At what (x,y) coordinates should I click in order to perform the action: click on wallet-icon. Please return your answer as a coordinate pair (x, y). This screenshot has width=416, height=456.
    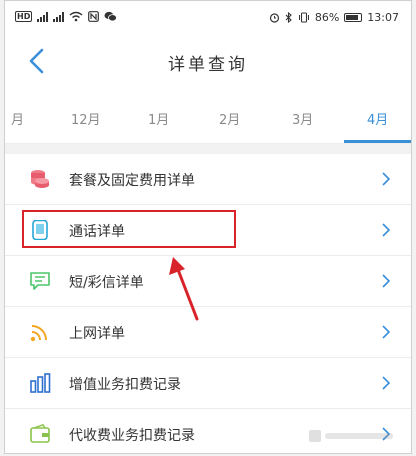
    Looking at the image, I should click on (40, 433).